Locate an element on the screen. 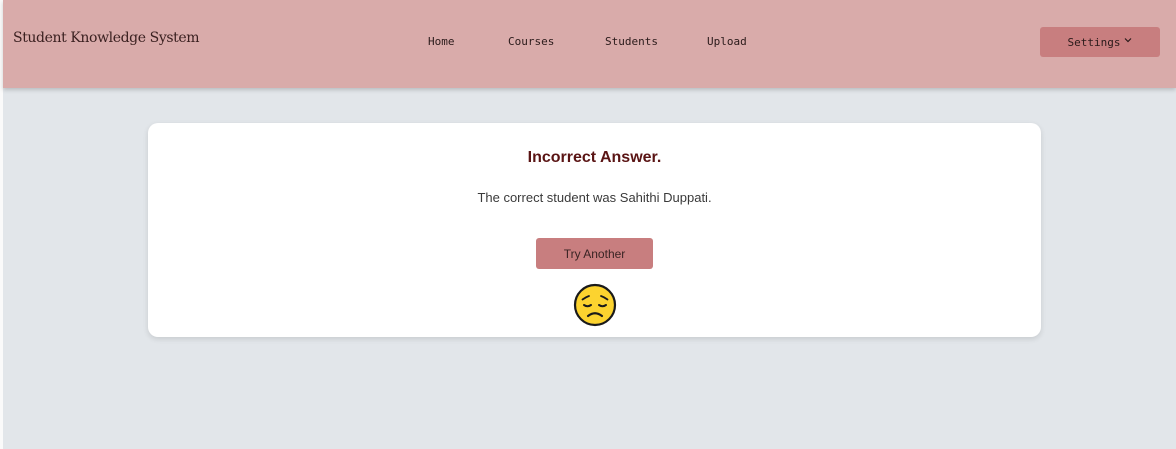 The height and width of the screenshot is (449, 1176). settings-dropdown-button: Settings is located at coordinates (1100, 42).